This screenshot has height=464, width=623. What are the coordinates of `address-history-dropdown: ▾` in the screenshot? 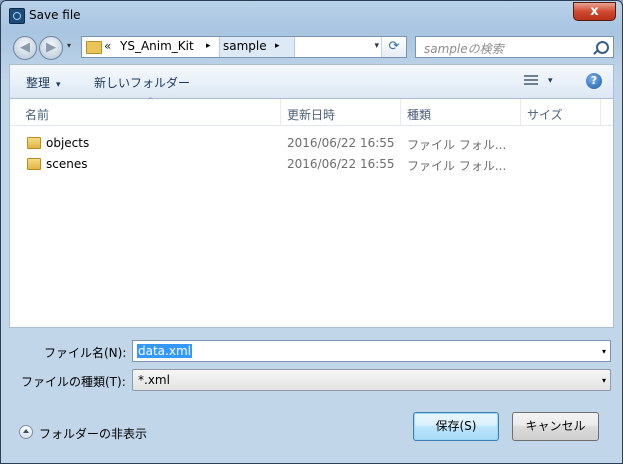 It's located at (376, 46).